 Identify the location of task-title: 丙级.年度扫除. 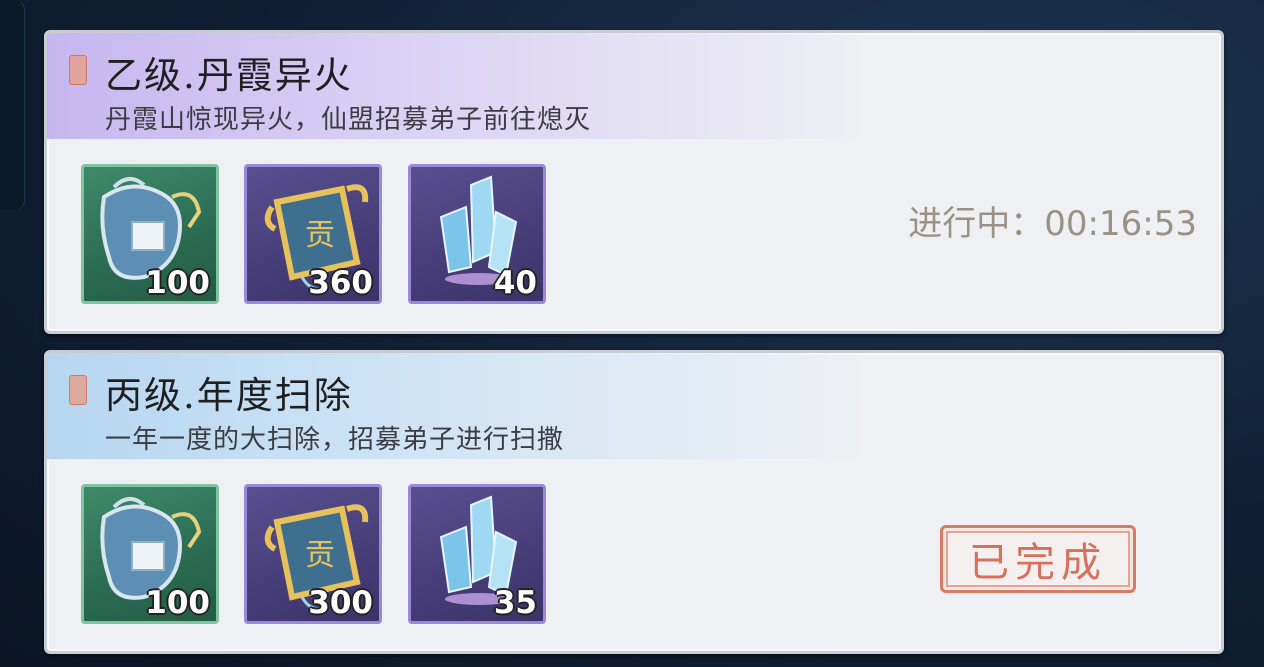
(229, 395).